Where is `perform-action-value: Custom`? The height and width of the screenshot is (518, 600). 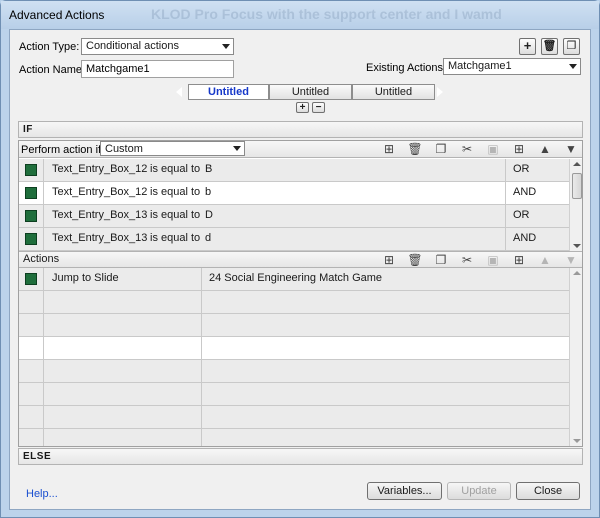
perform-action-value: Custom is located at coordinates (124, 149).